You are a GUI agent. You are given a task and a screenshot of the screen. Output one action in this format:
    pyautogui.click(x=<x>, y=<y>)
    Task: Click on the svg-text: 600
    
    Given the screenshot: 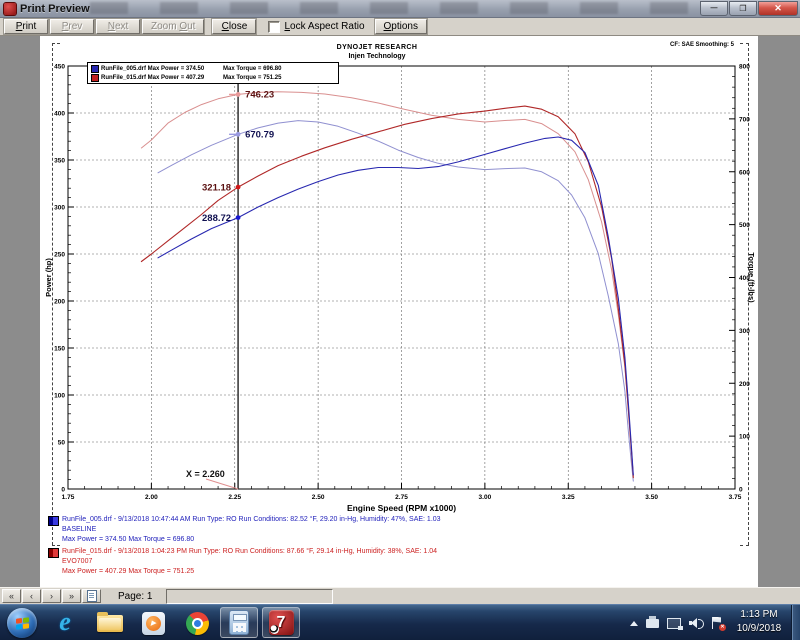 What is the action you would take?
    pyautogui.click(x=744, y=172)
    